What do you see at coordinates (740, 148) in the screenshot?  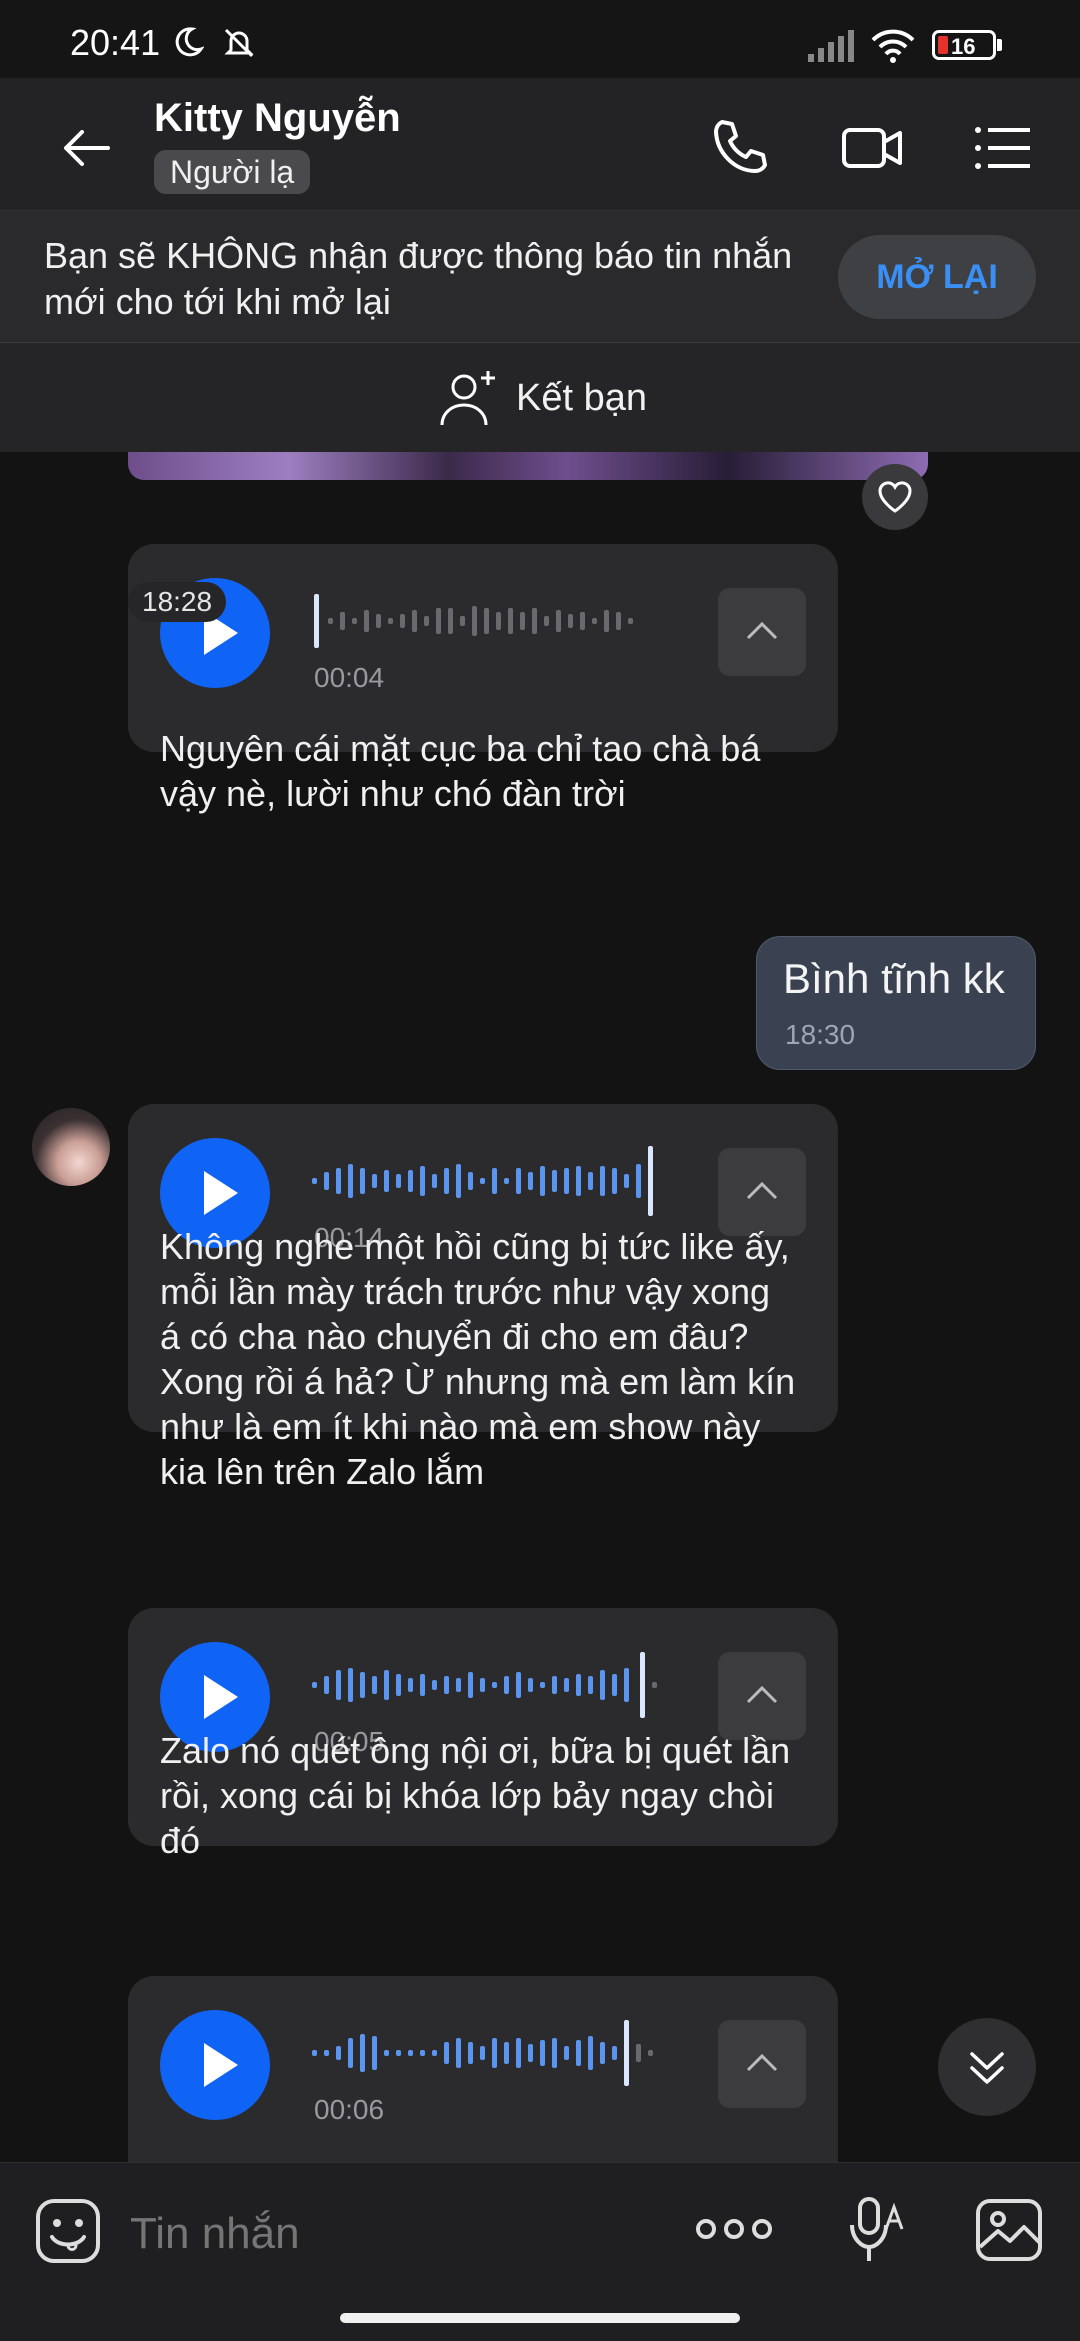 I see `phone-icon` at bounding box center [740, 148].